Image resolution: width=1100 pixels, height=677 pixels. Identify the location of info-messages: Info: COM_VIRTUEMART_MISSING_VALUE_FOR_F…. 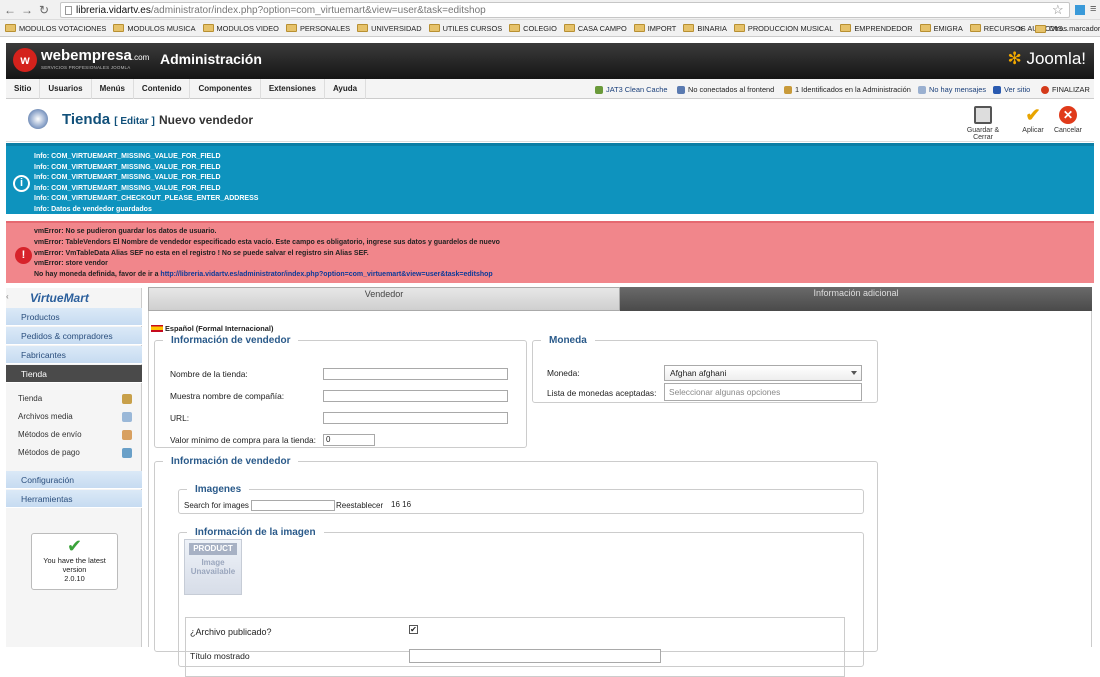
(146, 184).